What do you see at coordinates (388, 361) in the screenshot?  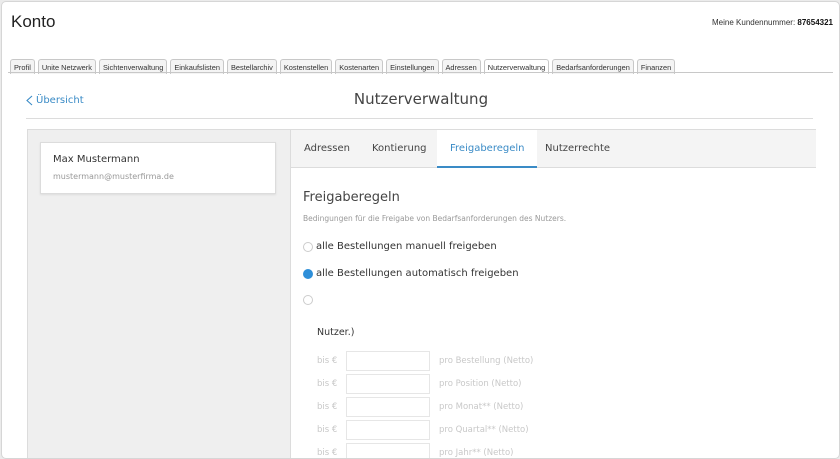 I see `limit-input-order` at bounding box center [388, 361].